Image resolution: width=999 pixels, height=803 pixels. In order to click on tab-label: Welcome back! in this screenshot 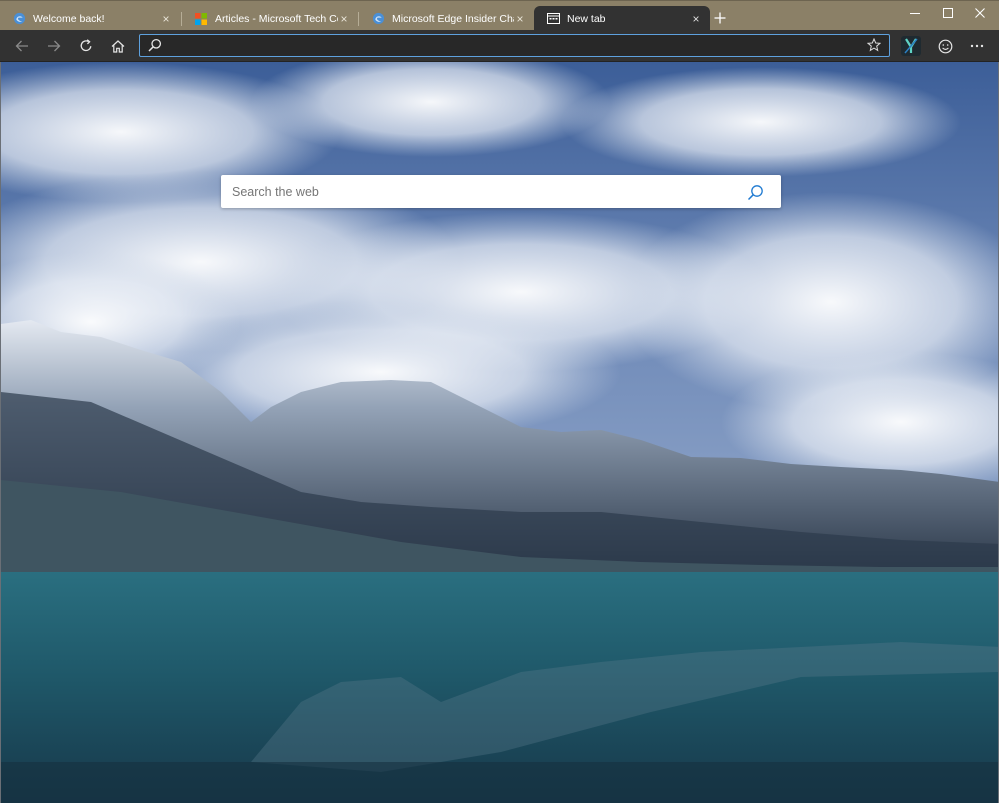, I will do `click(69, 18)`.